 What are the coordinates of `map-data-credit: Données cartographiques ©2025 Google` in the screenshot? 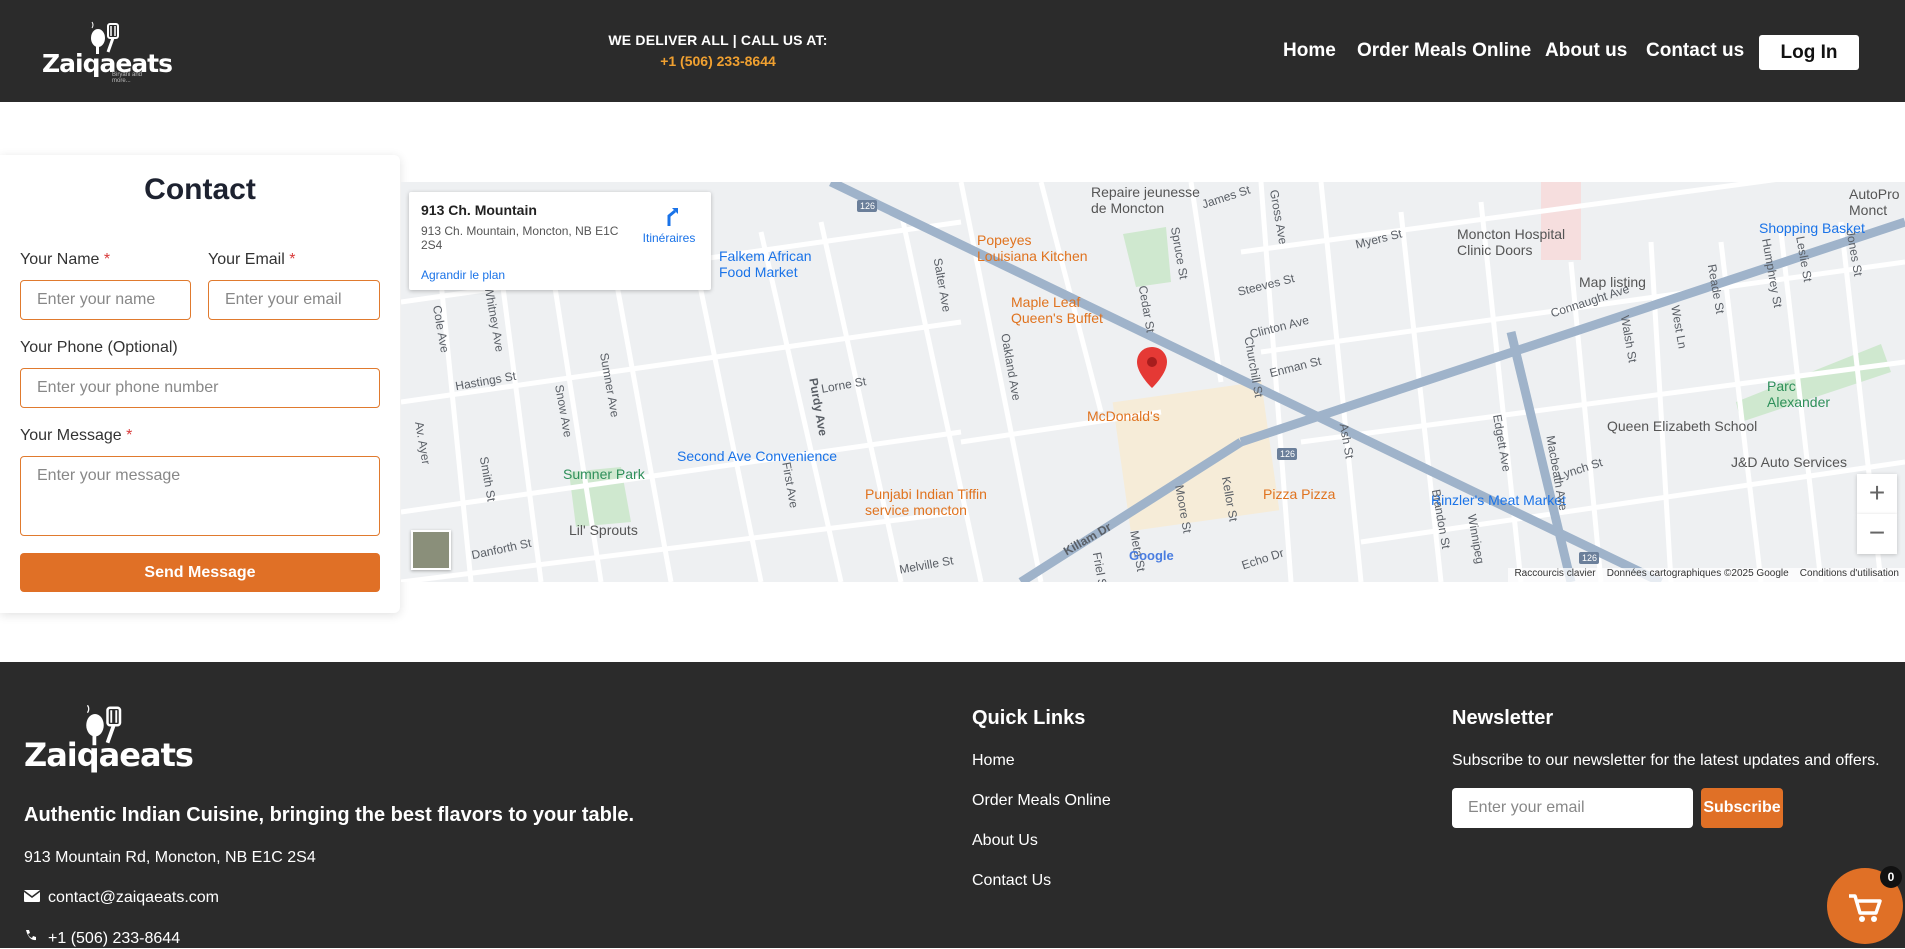 It's located at (1697, 573).